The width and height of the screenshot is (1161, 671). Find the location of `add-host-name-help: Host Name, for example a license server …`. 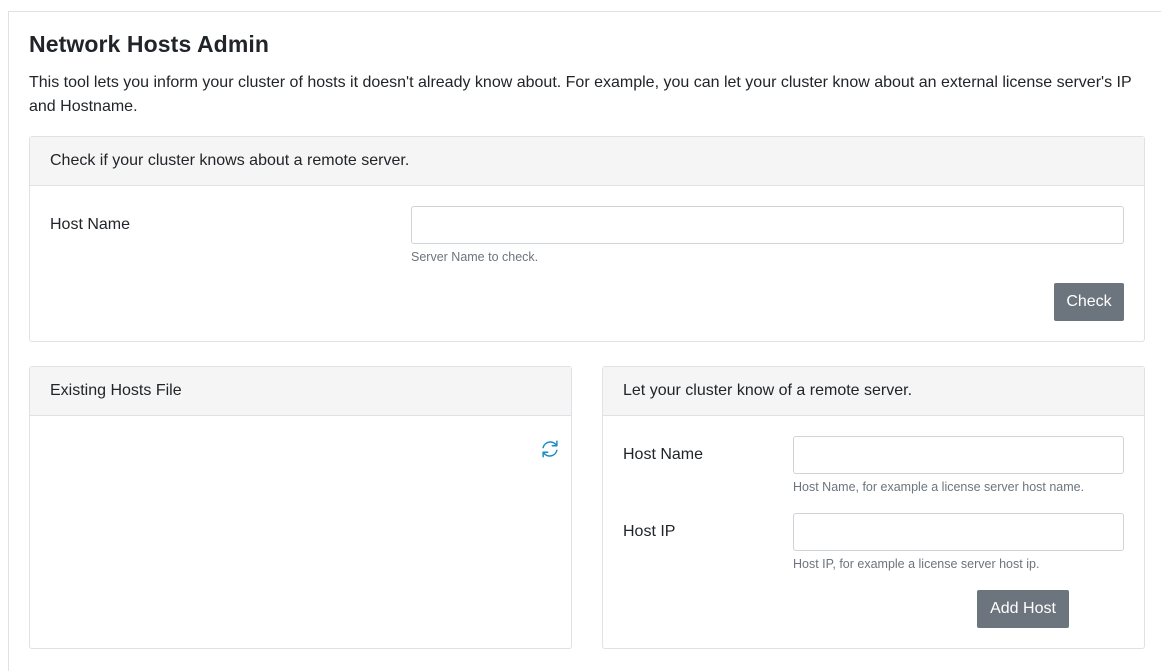

add-host-name-help: Host Name, for example a license server … is located at coordinates (939, 487).